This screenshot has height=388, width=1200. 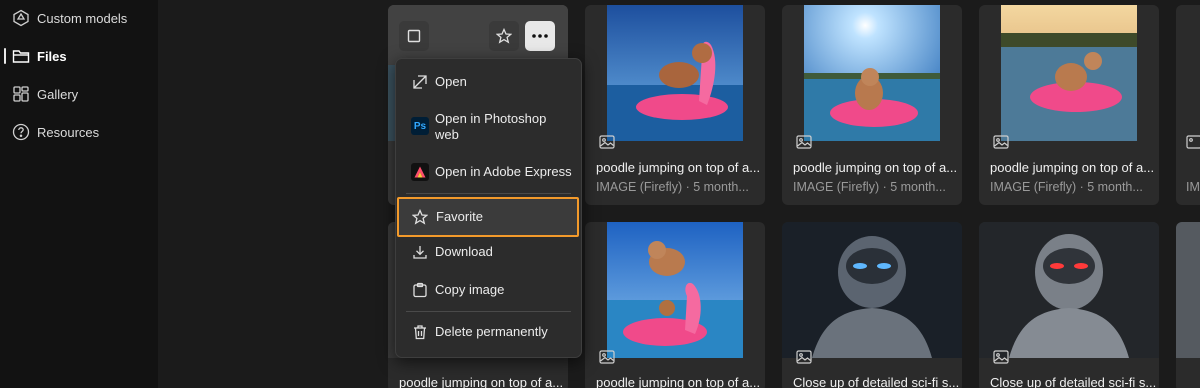 I want to click on sidebar-item-gallery: Gallery, so click(x=79, y=94).